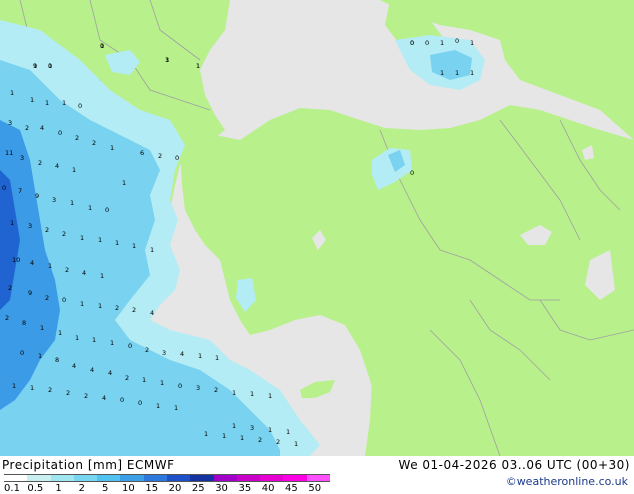 Image resolution: width=634 pixels, height=494 pixels. I want to click on scale-tick-label: 1, so click(58, 488).